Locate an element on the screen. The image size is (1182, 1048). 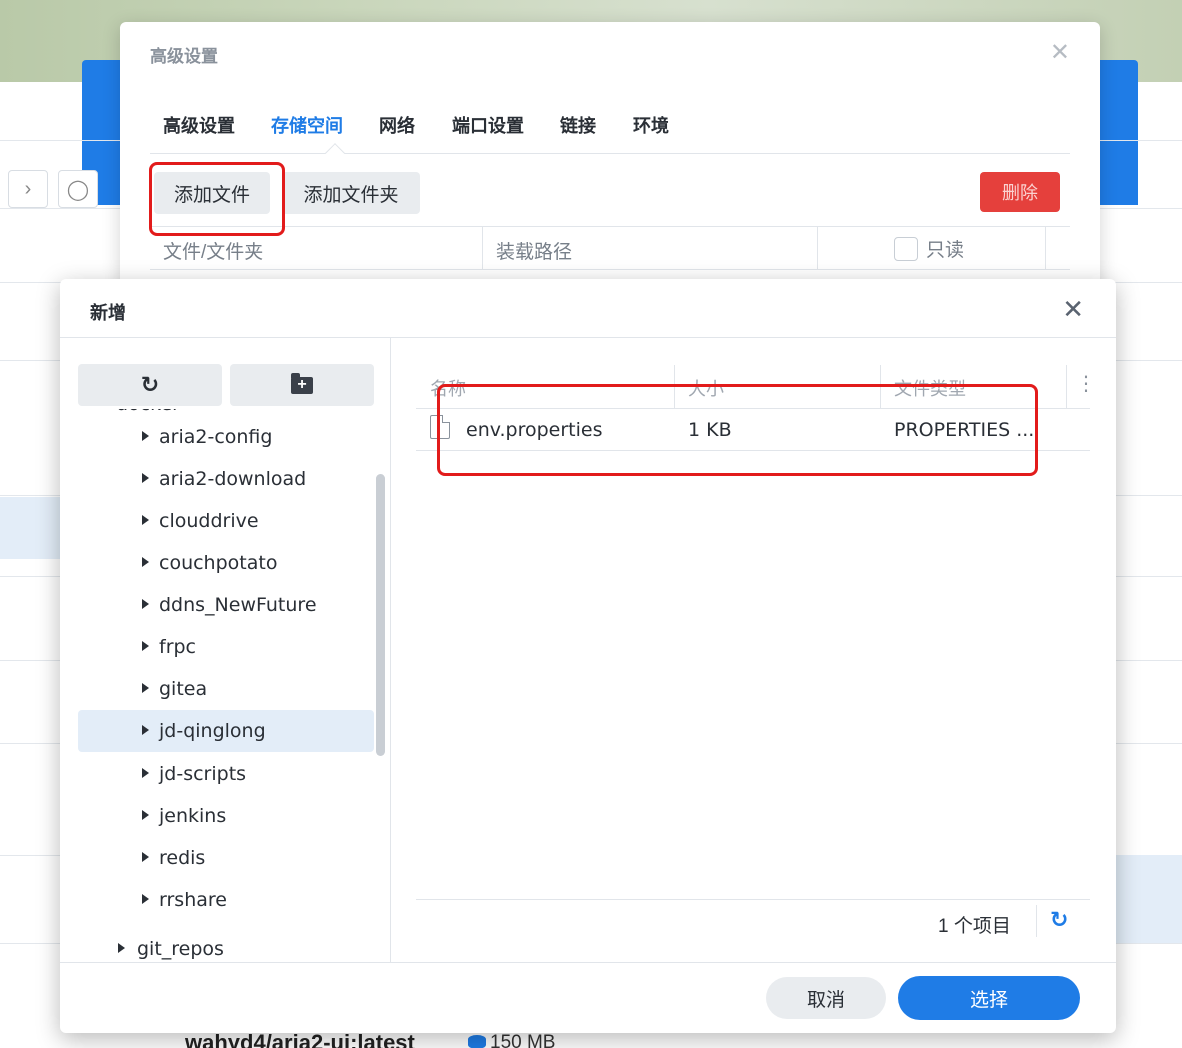
forward-button: › is located at coordinates (28, 189).